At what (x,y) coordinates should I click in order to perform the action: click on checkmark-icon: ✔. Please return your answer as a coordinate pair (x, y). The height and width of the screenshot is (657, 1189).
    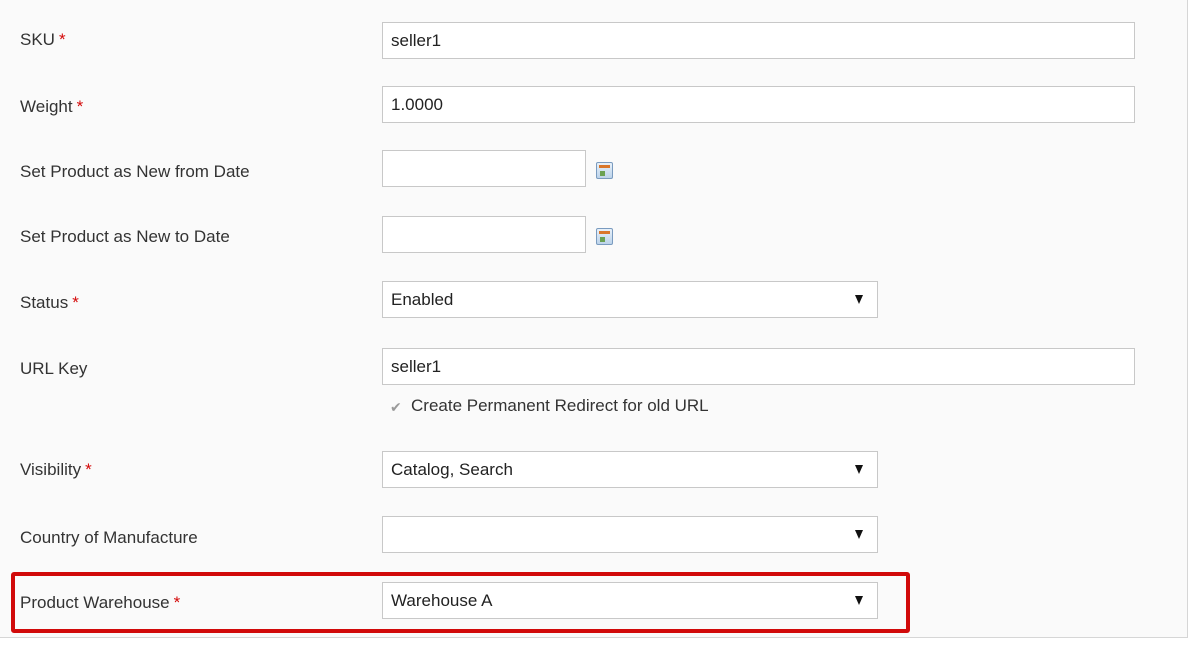
    Looking at the image, I should click on (396, 407).